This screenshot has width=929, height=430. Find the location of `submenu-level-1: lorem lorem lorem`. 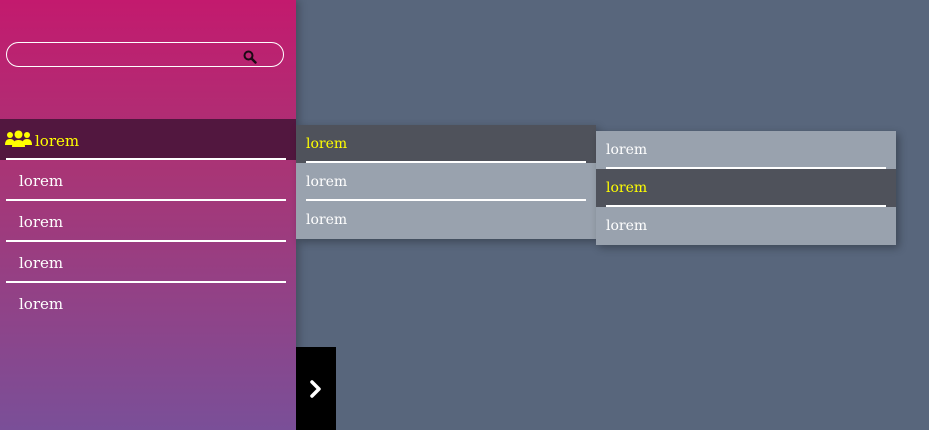

submenu-level-1: lorem lorem lorem is located at coordinates (446, 182).